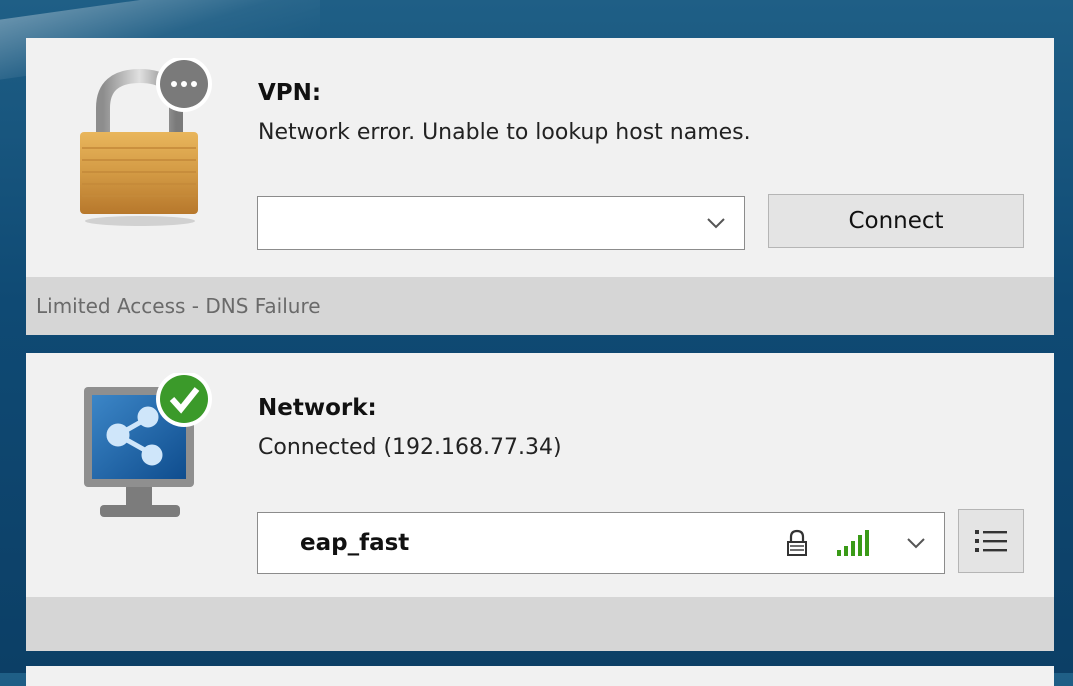 This screenshot has width=1073, height=686. Describe the element at coordinates (290, 93) in the screenshot. I see `vpn-title: VPN:` at that location.